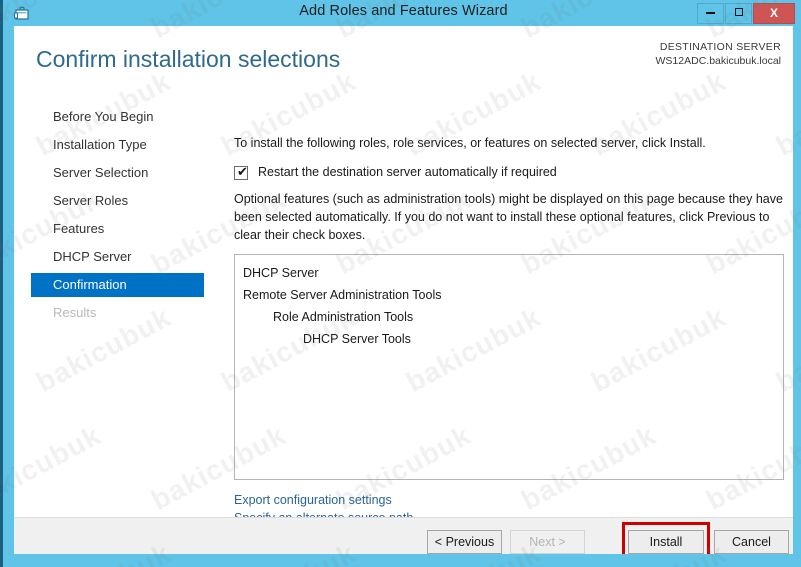  I want to click on sidebar-item-features: Features, so click(117, 229).